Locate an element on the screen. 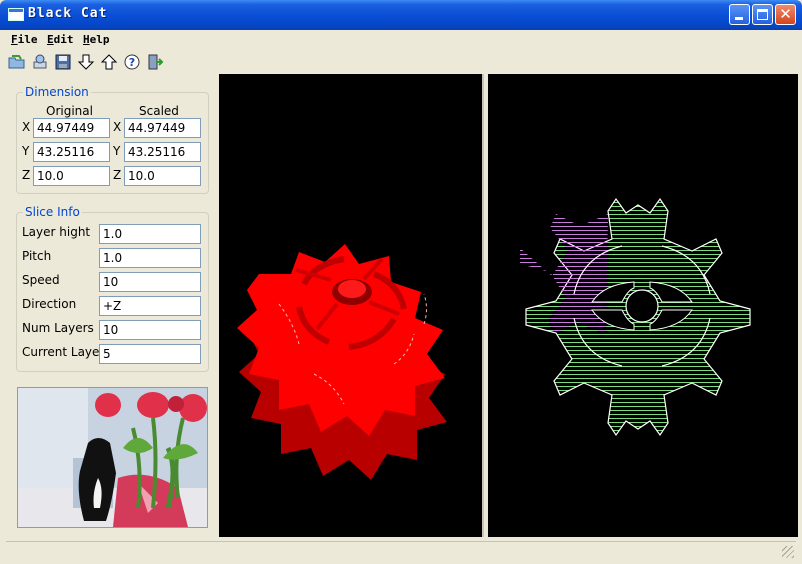 The width and height of the screenshot is (802, 564). maximize-icon is located at coordinates (762, 14).